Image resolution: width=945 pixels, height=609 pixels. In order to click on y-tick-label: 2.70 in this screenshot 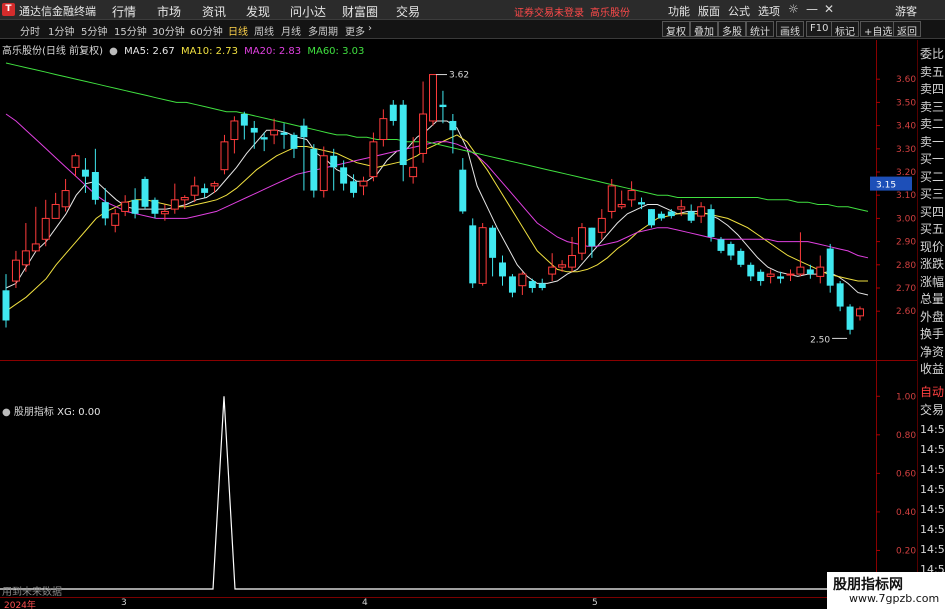, I will do `click(906, 289)`.